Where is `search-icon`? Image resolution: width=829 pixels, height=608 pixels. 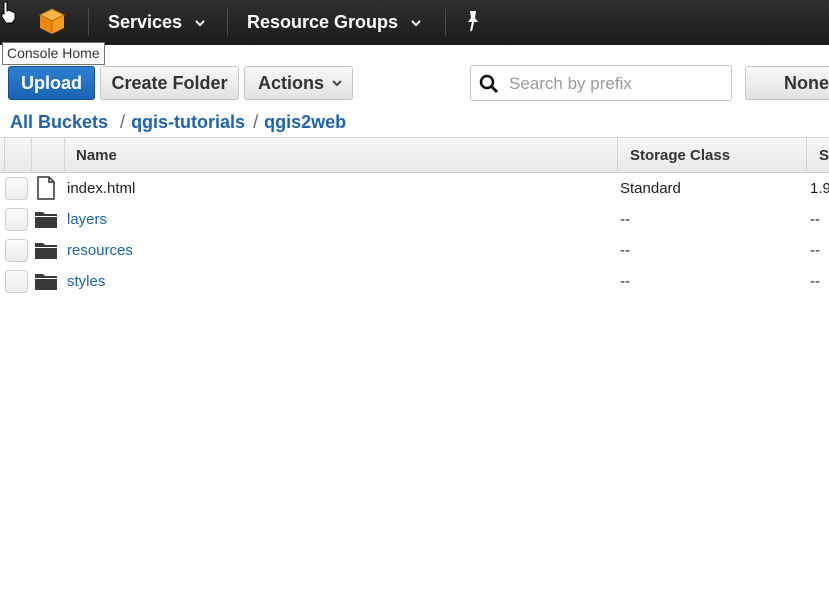
search-icon is located at coordinates (489, 84).